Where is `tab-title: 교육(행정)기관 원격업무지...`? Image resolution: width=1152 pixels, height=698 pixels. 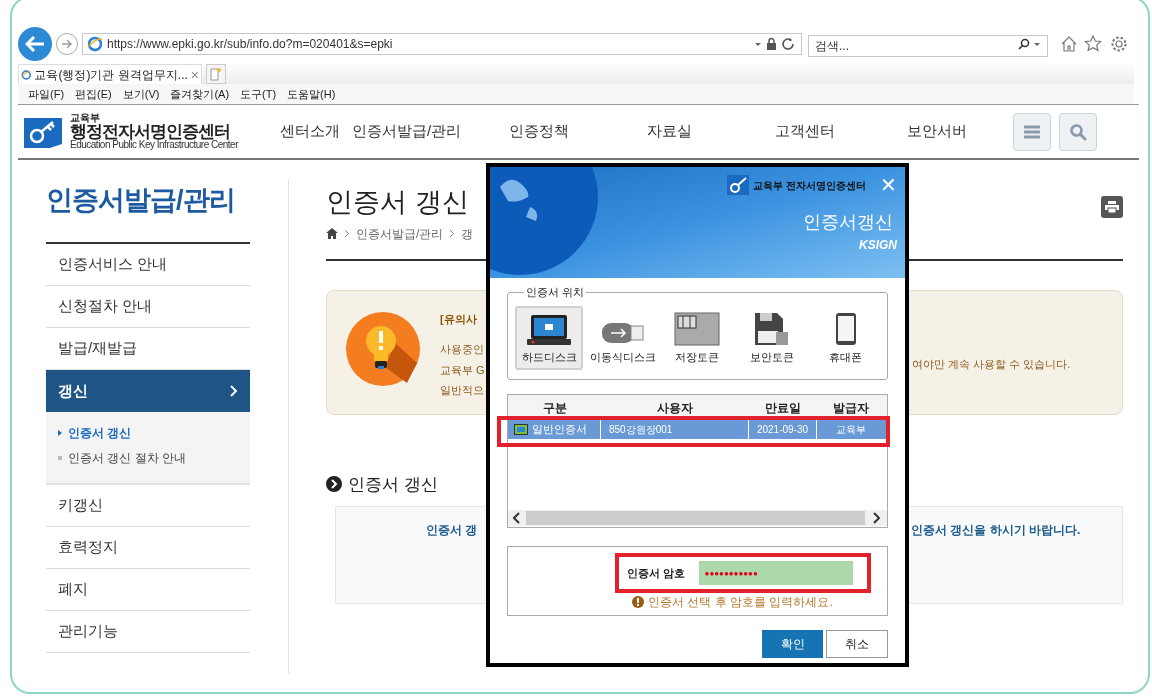 tab-title: 교육(행정)기관 원격업무지... is located at coordinates (111, 75).